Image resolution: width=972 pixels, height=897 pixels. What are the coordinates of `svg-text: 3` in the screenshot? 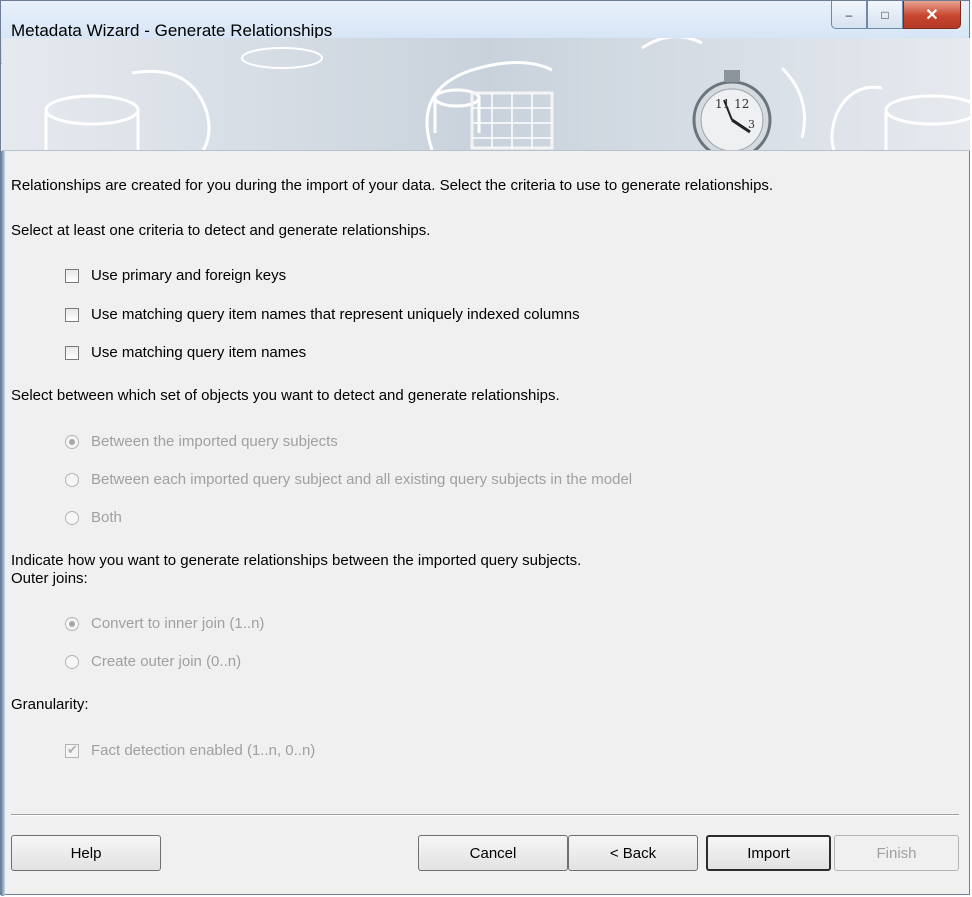 It's located at (751, 124).